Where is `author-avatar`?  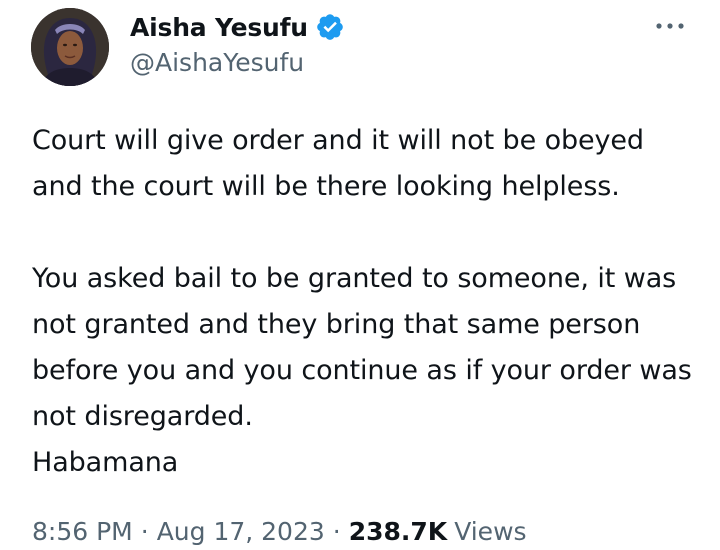
author-avatar is located at coordinates (70, 47).